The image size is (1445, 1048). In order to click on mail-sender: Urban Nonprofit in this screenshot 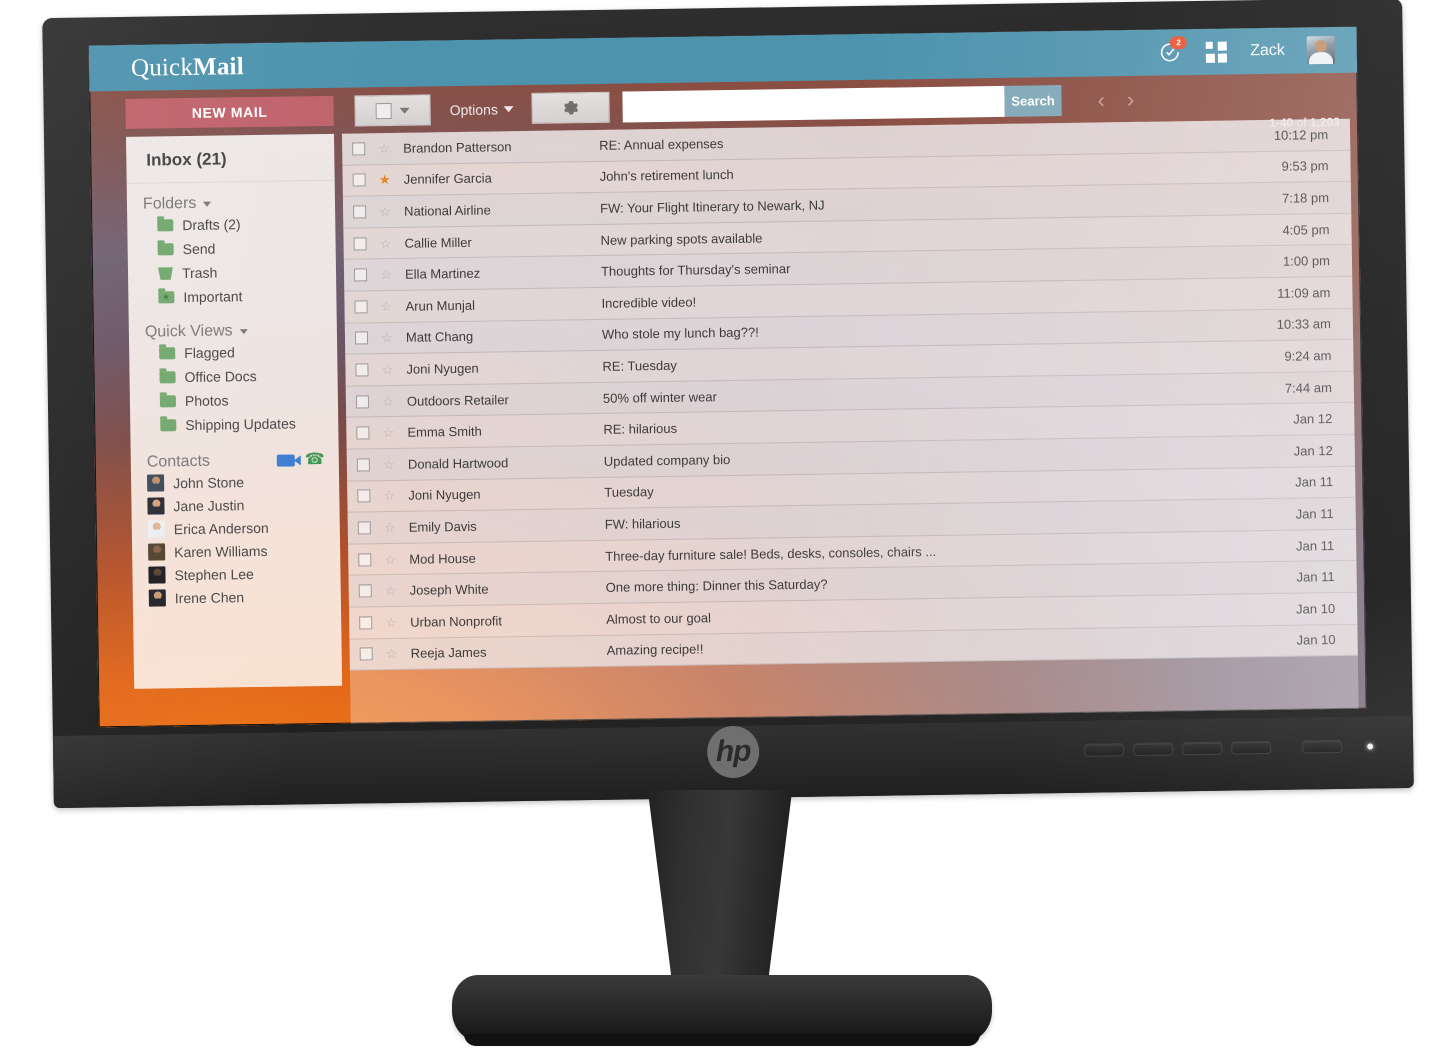, I will do `click(456, 621)`.